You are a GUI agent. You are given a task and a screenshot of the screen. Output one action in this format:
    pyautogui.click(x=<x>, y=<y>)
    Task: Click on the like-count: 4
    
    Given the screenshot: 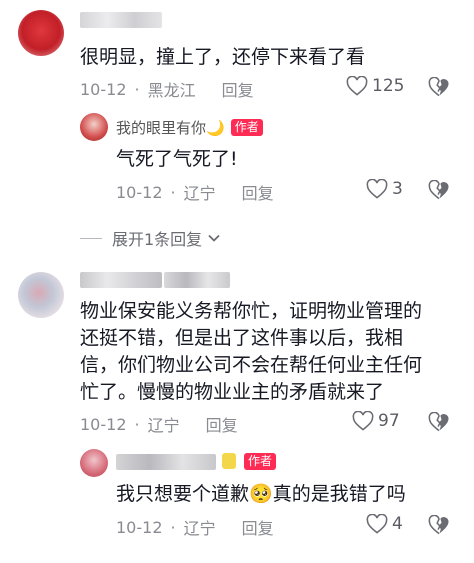 What is the action you would take?
    pyautogui.click(x=397, y=524)
    